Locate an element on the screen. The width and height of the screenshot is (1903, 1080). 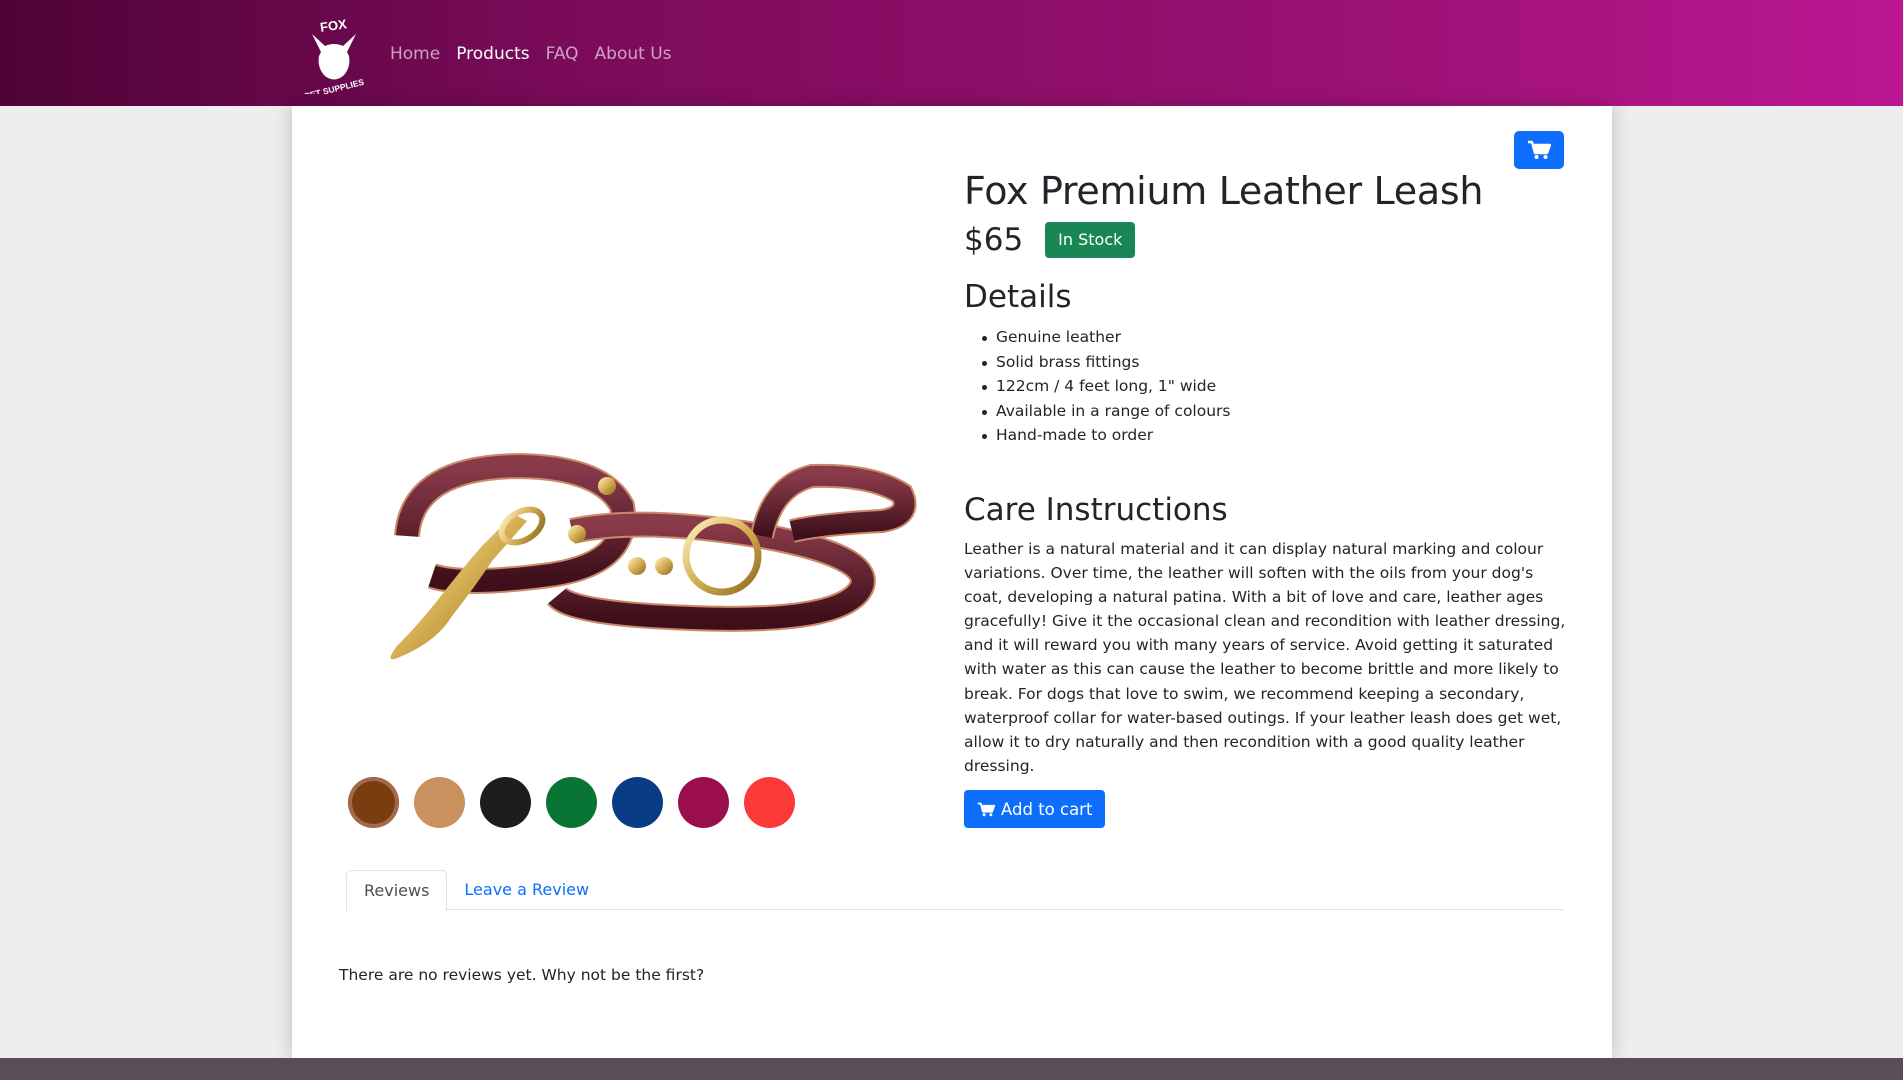
swatch-brown is located at coordinates (373, 802).